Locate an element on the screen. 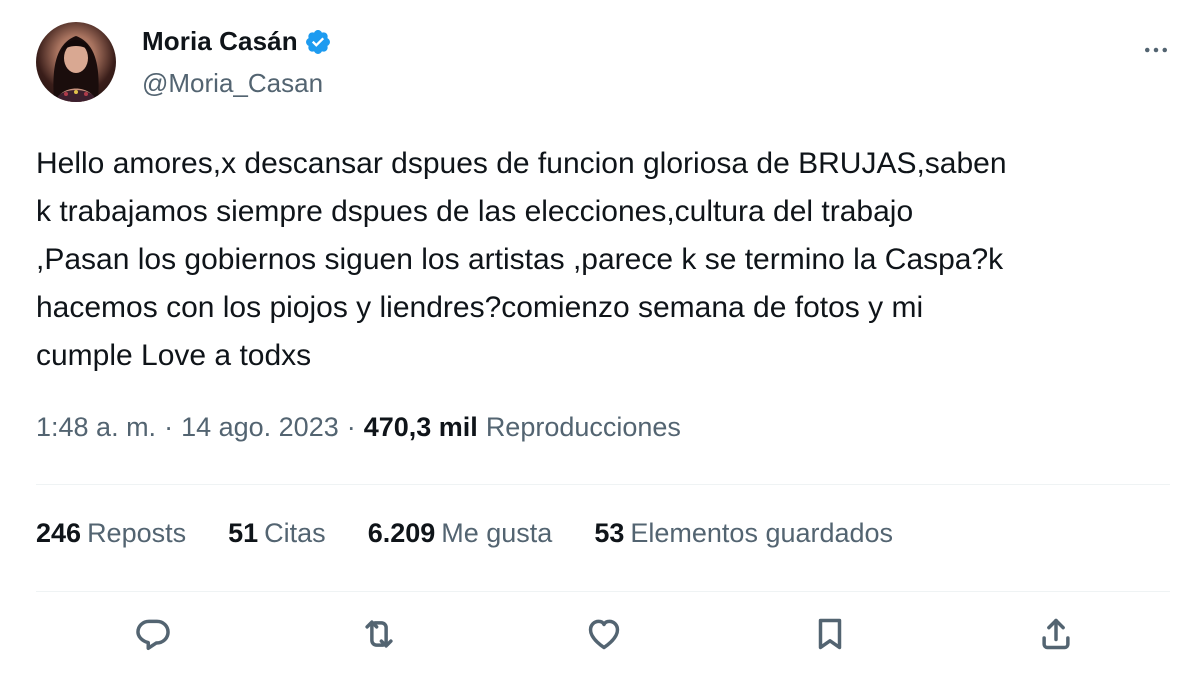 The width and height of the screenshot is (1200, 675). repost-button is located at coordinates (379, 634).